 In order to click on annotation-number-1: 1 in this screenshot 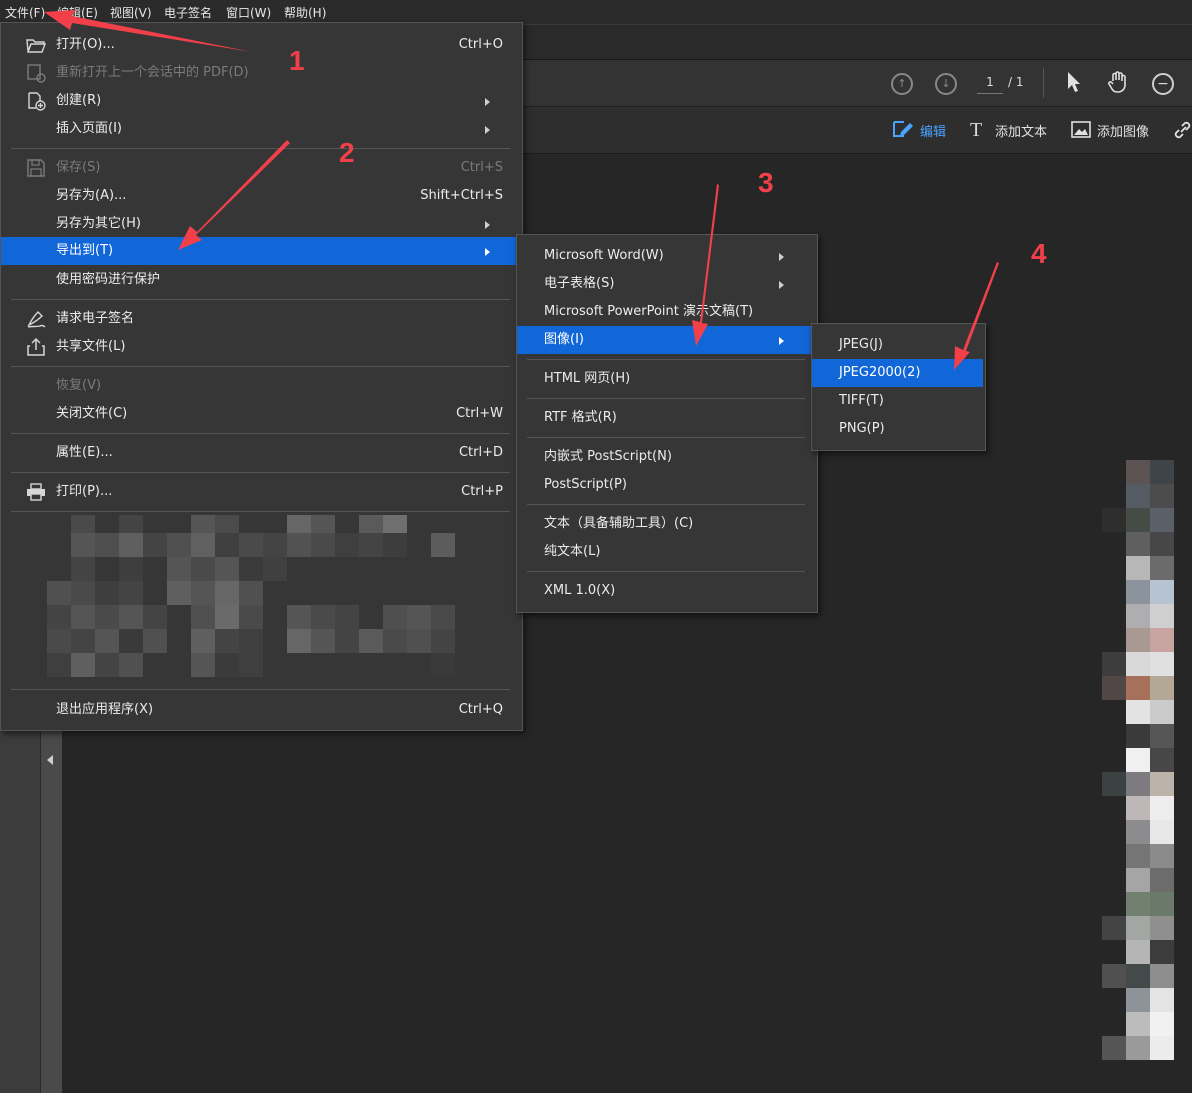, I will do `click(297, 60)`.